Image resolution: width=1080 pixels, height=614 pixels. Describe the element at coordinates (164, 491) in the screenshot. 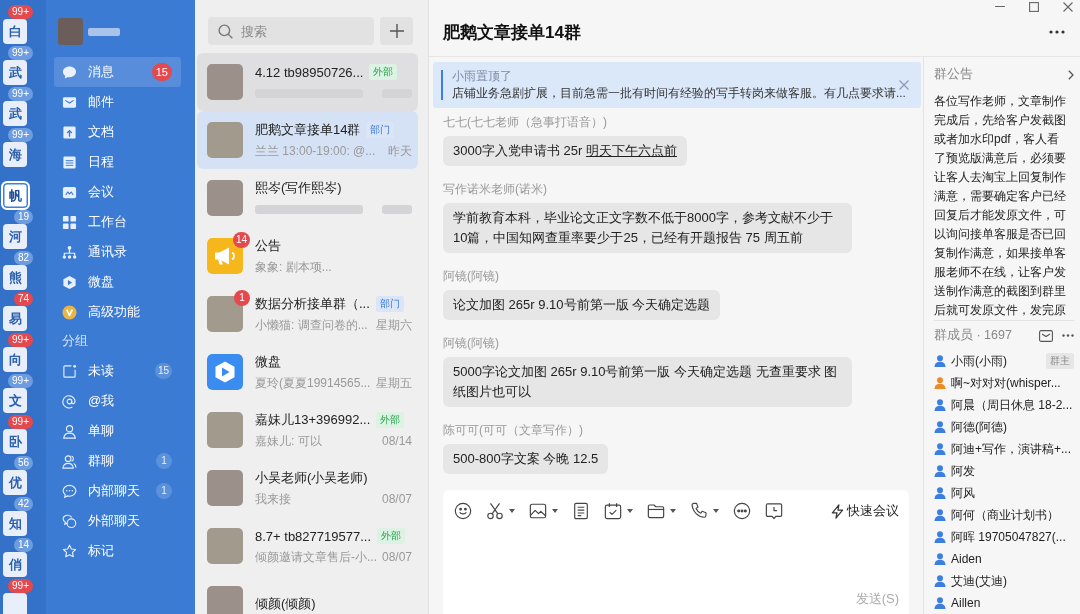

I see `count-badge: 1` at that location.